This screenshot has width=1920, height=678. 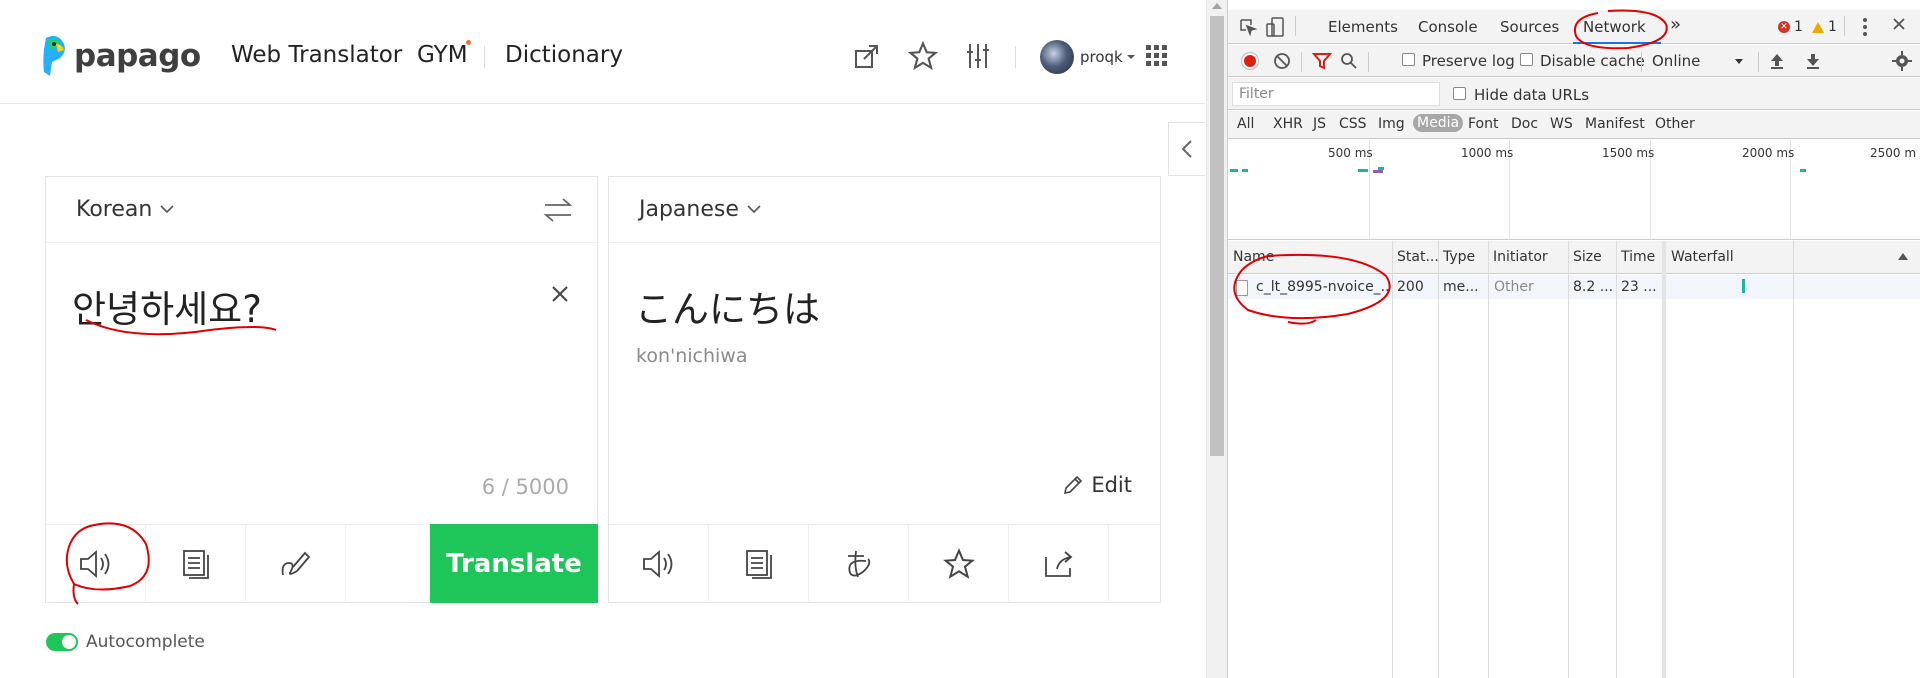 I want to click on kebab-menu-icon, so click(x=1865, y=27).